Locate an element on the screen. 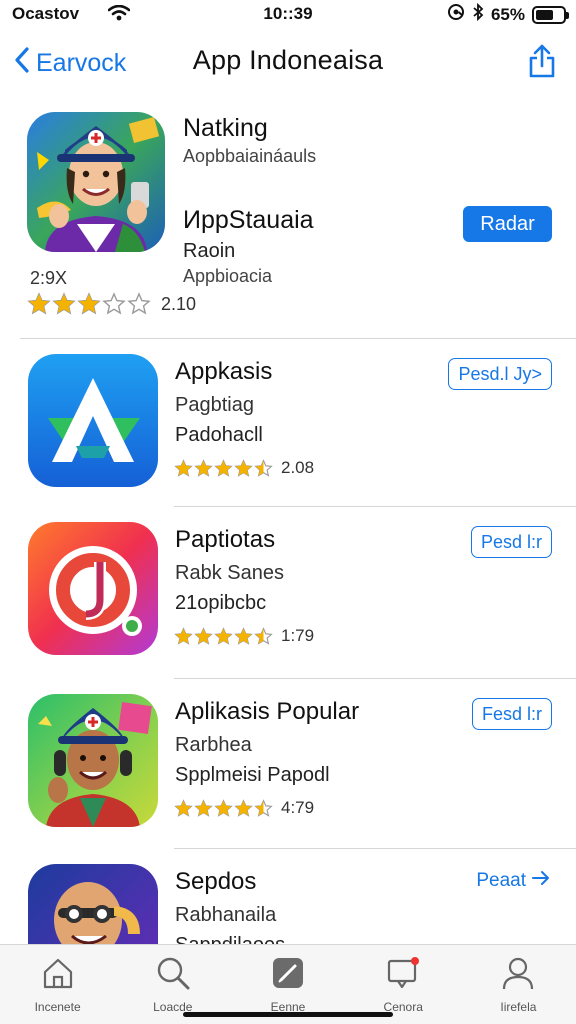  tab-profile: Iirefela is located at coordinates (518, 984).